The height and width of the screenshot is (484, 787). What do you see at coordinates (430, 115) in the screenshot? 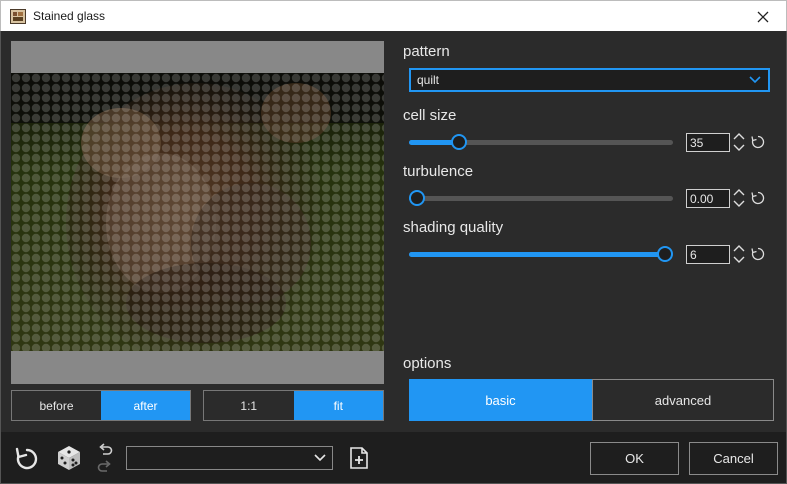
I see `cell-size-label: cell size` at bounding box center [430, 115].